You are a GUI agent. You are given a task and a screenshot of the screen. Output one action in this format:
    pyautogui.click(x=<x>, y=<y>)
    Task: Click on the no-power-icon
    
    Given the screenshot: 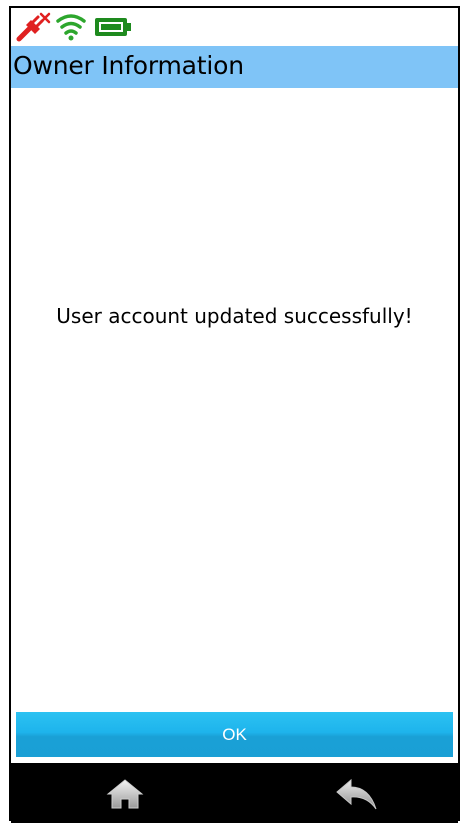 What is the action you would take?
    pyautogui.click(x=32, y=29)
    